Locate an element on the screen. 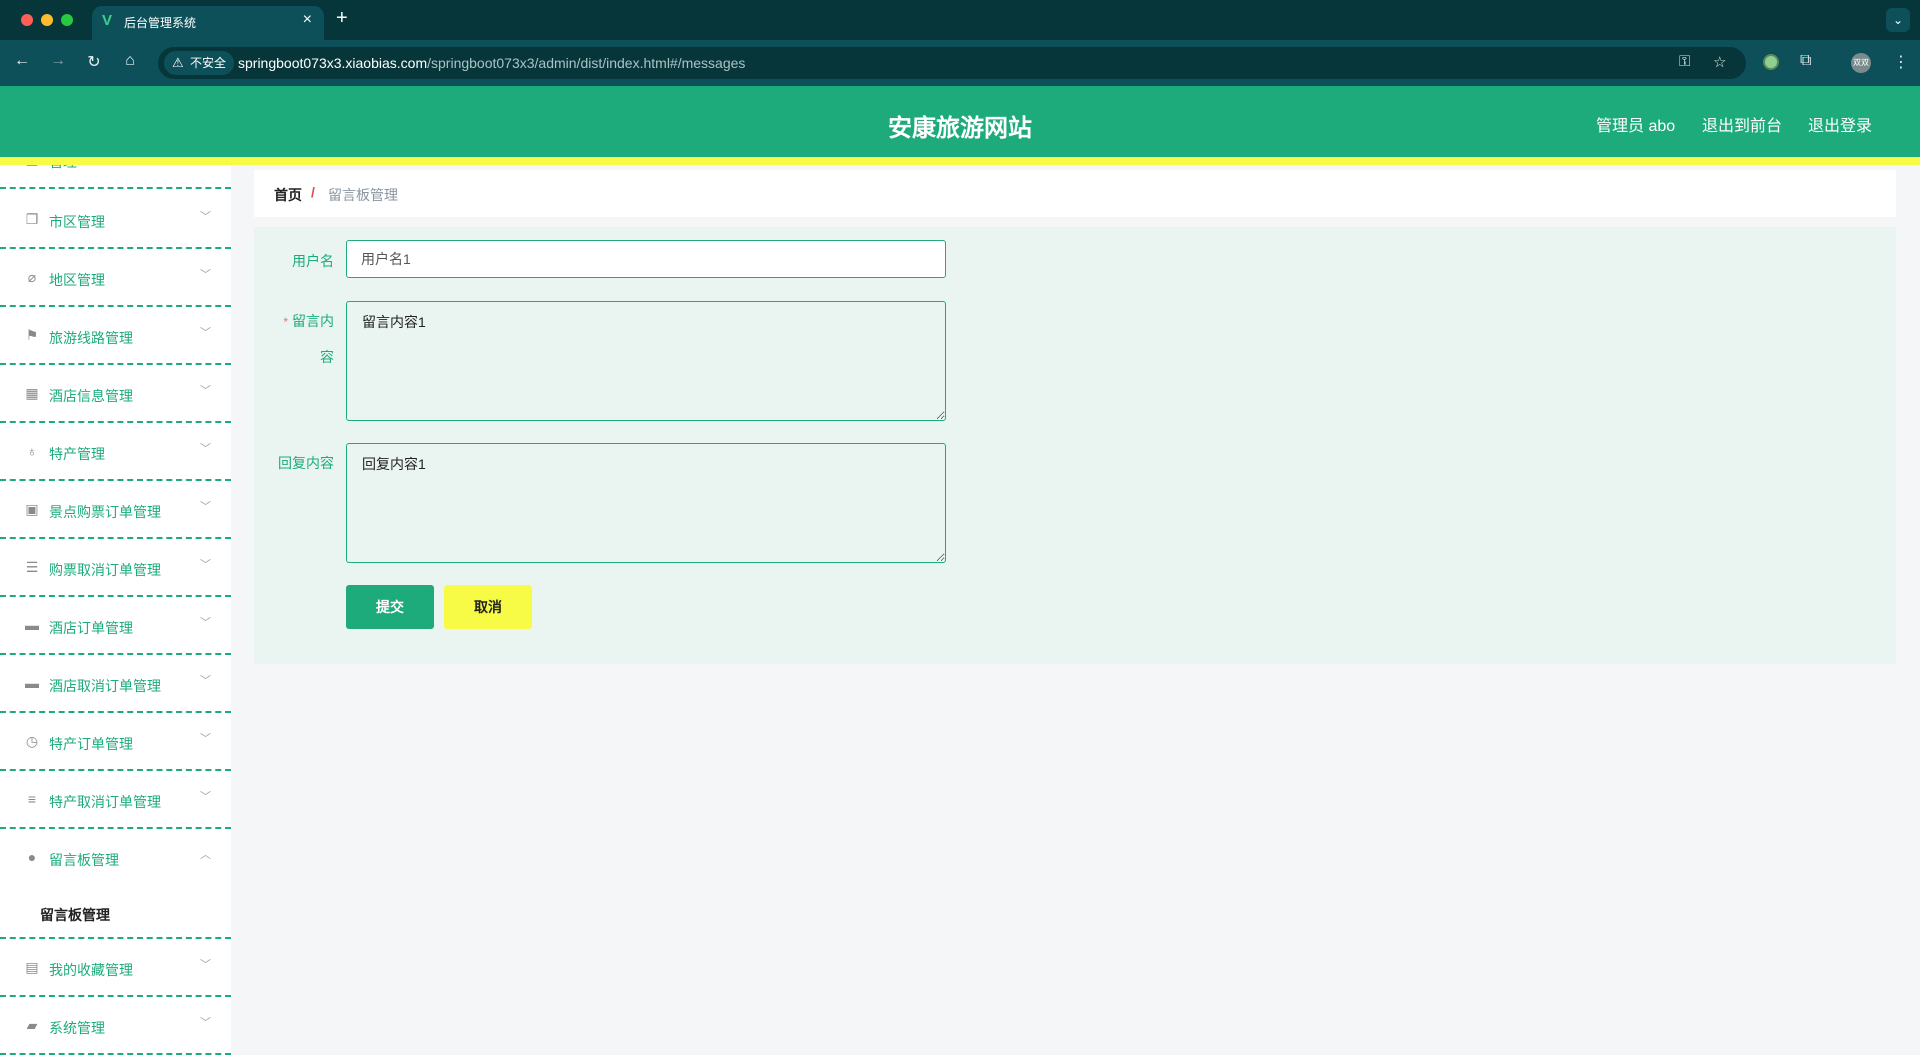  sidebar-item-label: 留言板管理 is located at coordinates (84, 860).